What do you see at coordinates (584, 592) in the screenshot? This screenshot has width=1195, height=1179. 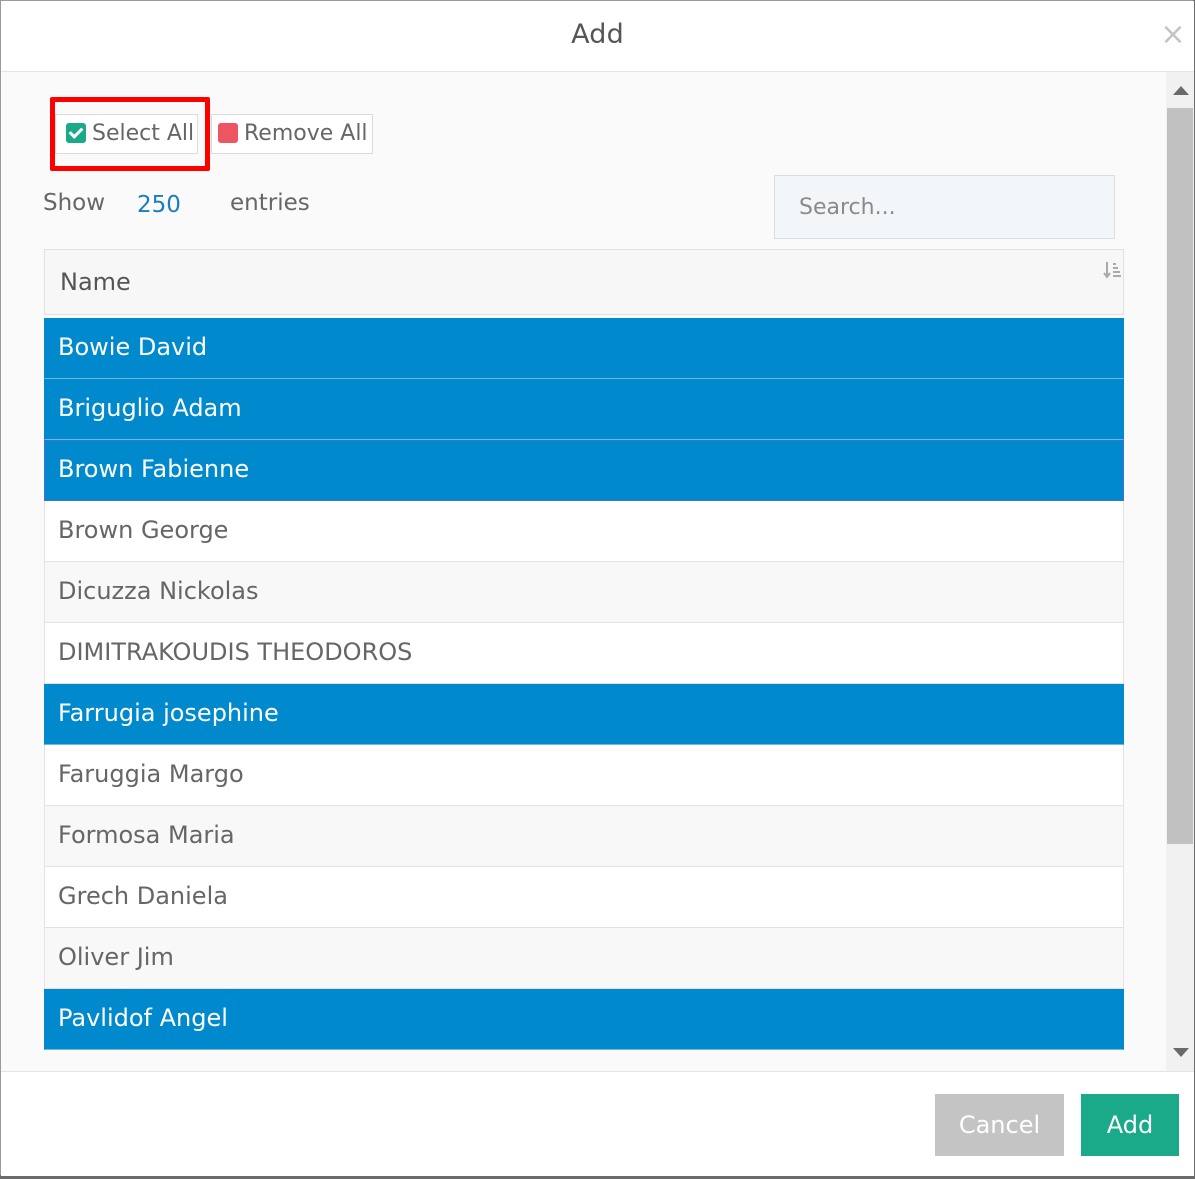 I see `table-row: Dicuzza Nickolas` at bounding box center [584, 592].